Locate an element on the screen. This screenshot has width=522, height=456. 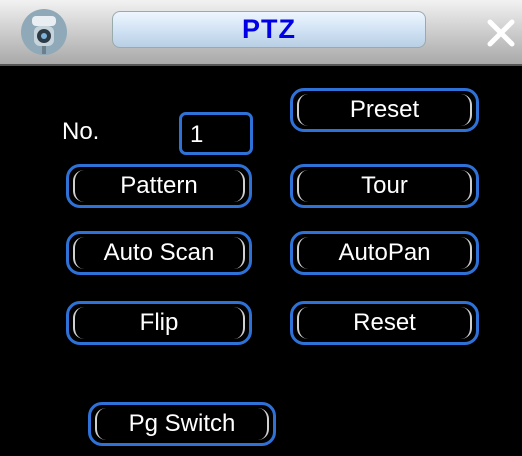
pg-switch-button-label: Pg Switch is located at coordinates (182, 423).